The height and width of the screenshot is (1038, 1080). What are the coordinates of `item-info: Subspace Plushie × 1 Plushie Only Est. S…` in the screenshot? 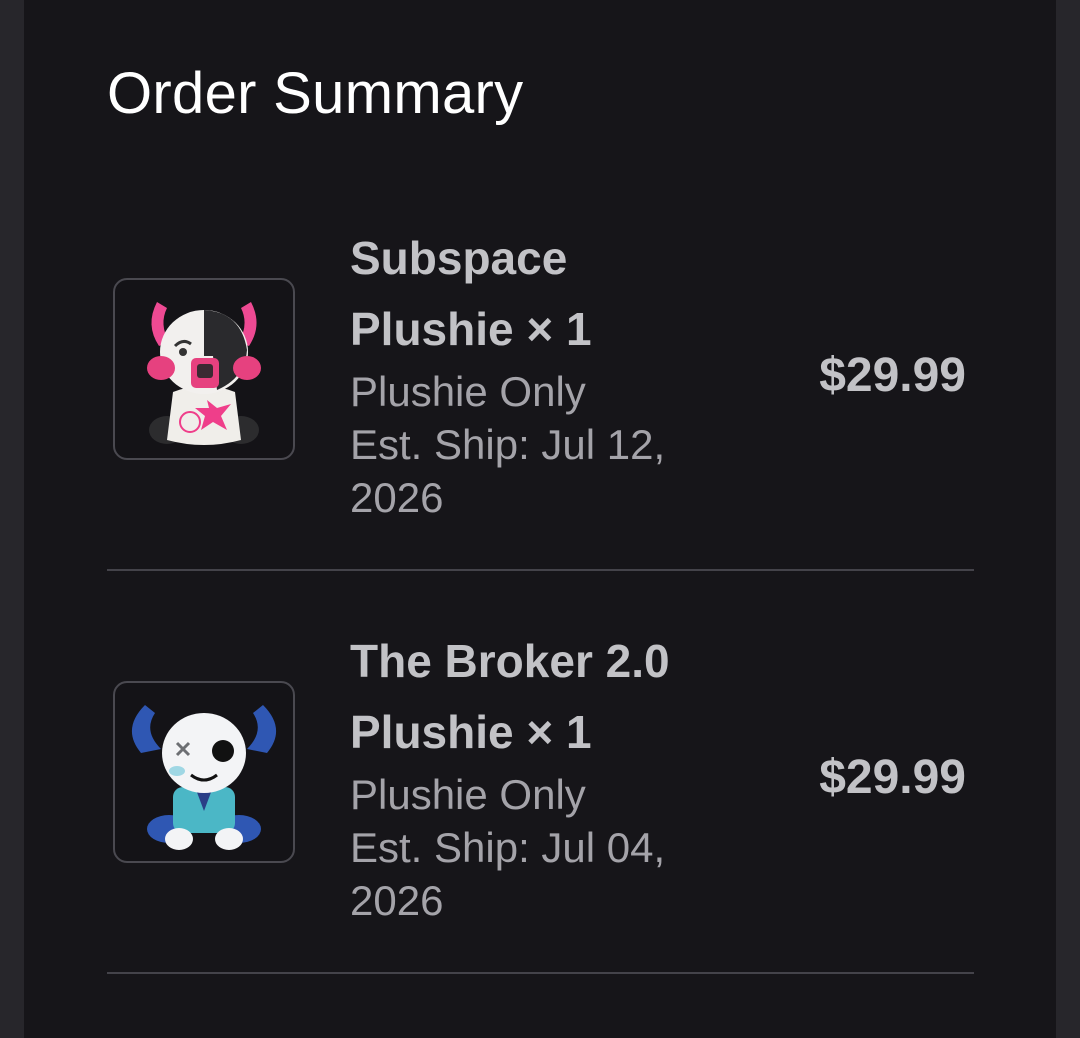 It's located at (540, 373).